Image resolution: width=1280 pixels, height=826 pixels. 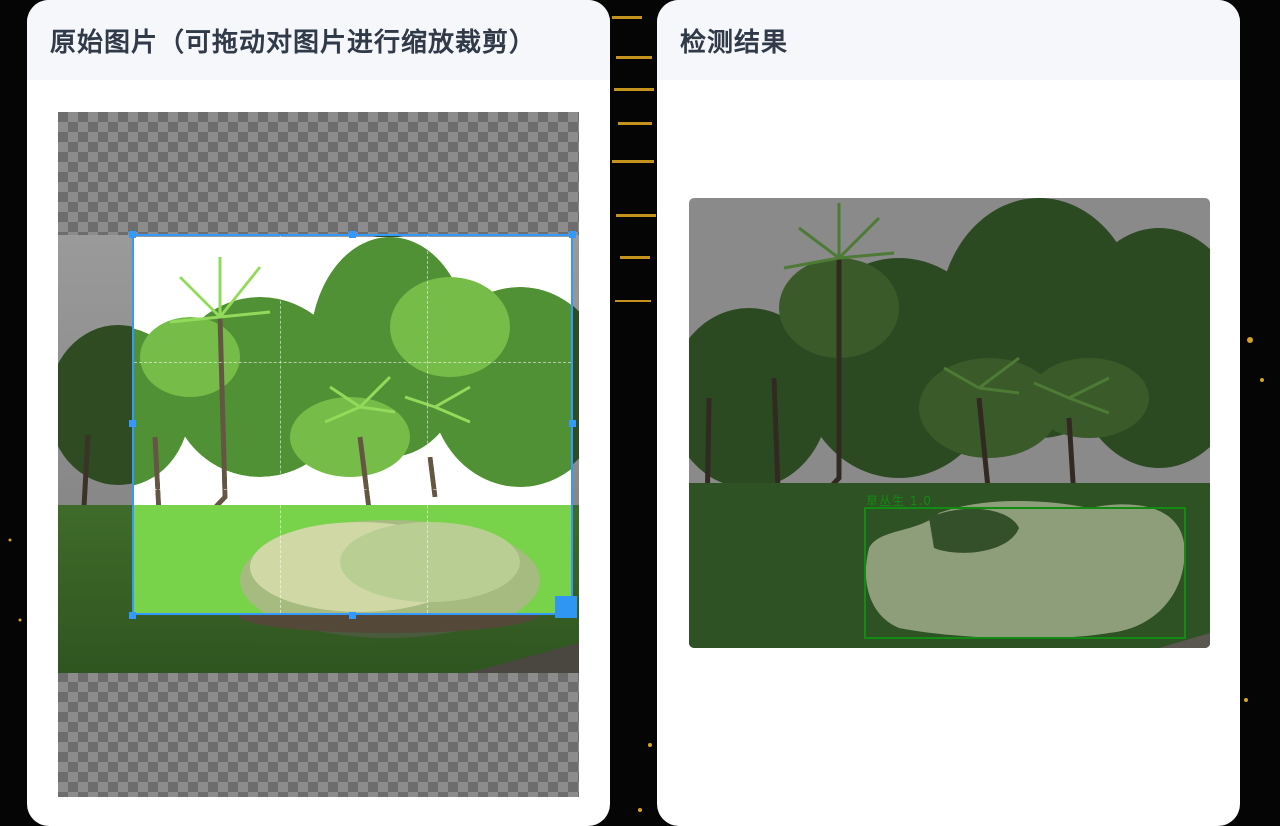 I want to click on crop-handle-bottom-left, so click(x=132, y=615).